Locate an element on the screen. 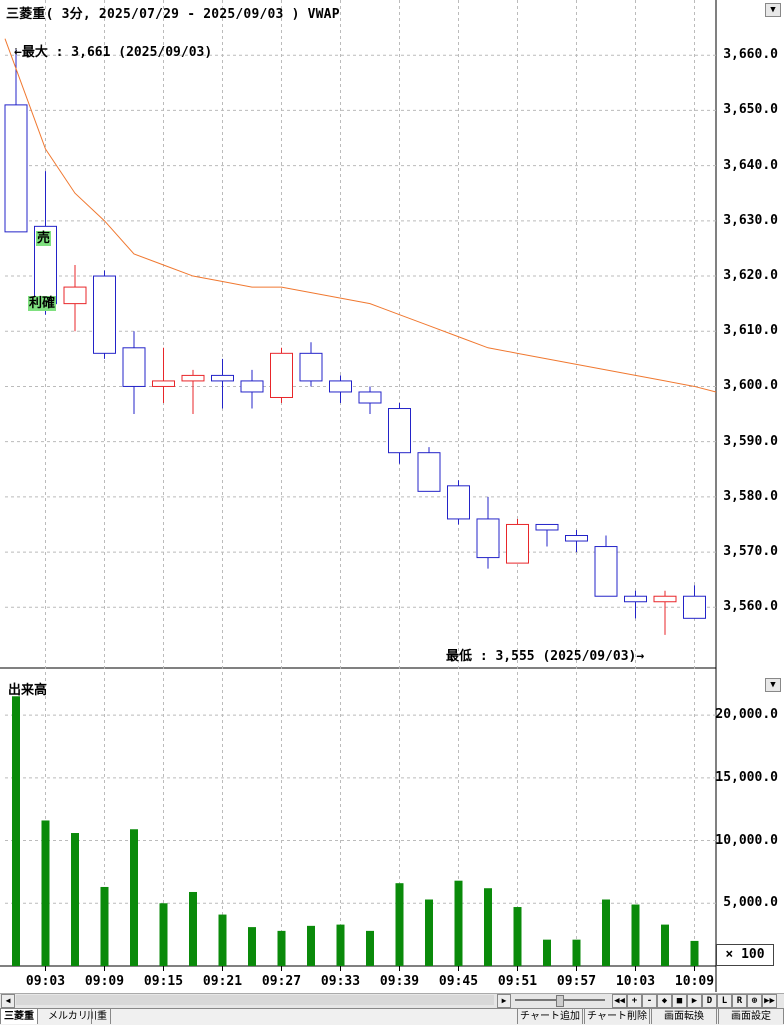  price-tick-label: 3,630.0 is located at coordinates (750, 220).